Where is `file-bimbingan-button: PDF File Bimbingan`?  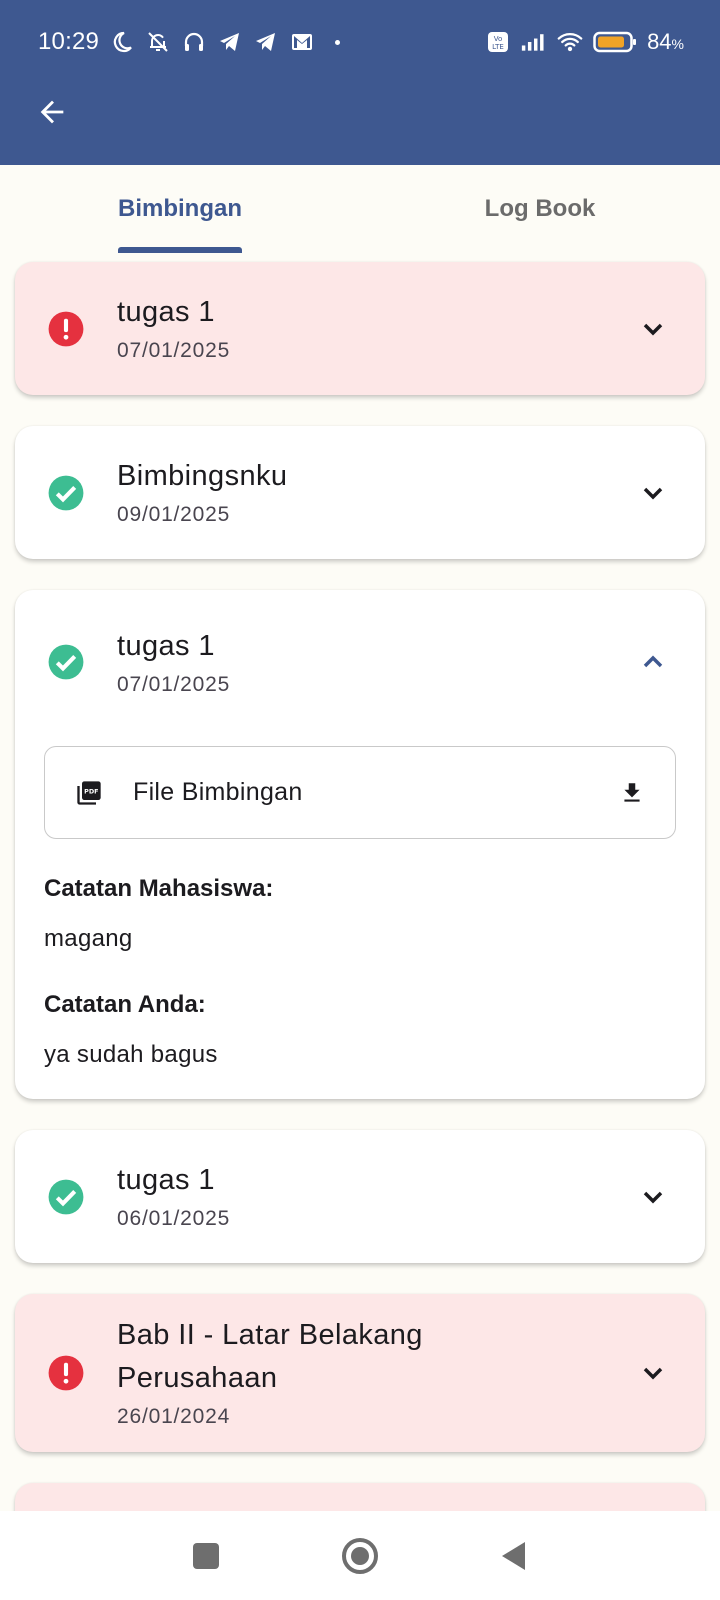 file-bimbingan-button: PDF File Bimbingan is located at coordinates (360, 792).